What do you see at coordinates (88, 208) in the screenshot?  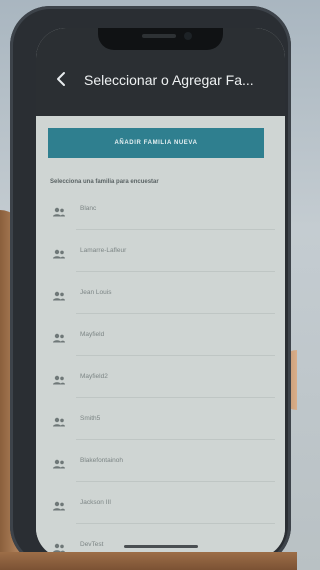 I see `family-name: Blanc` at bounding box center [88, 208].